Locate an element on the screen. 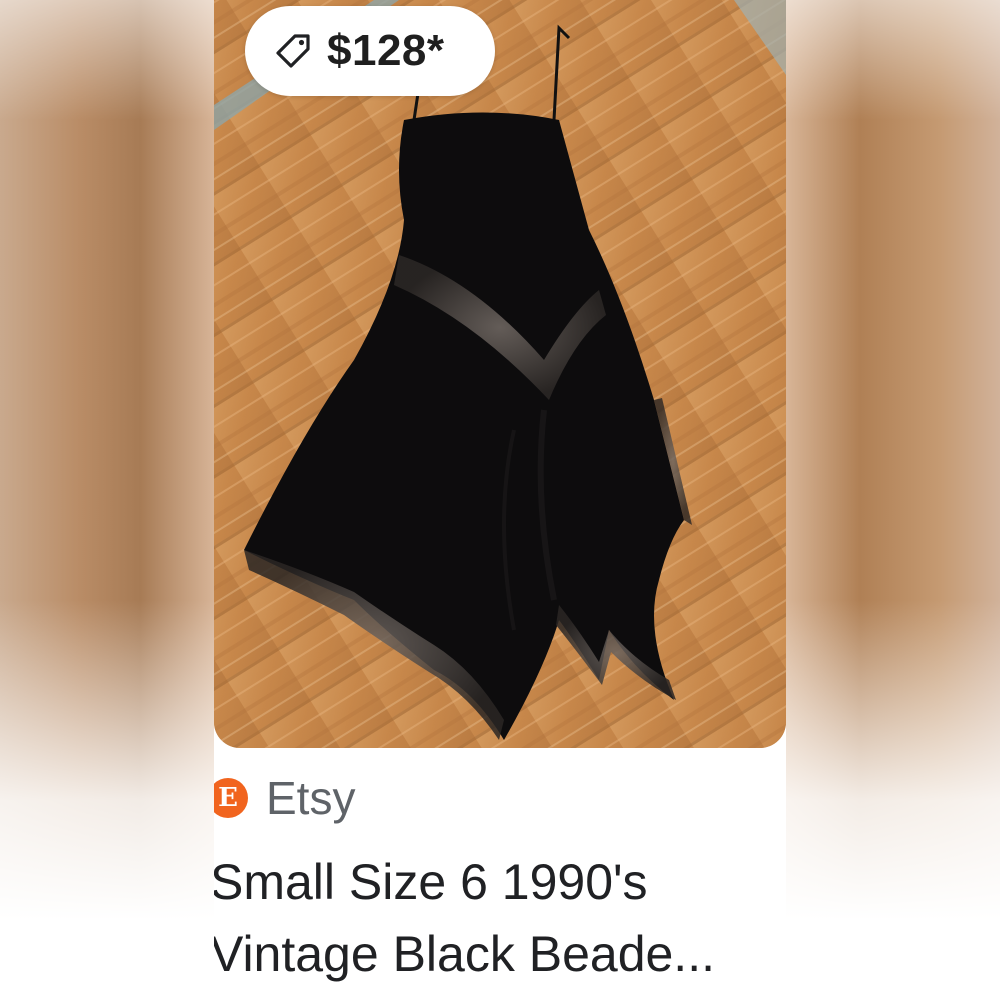 Image resolution: width=1000 pixels, height=1000 pixels. merchant-name: Etsy is located at coordinates (311, 798).